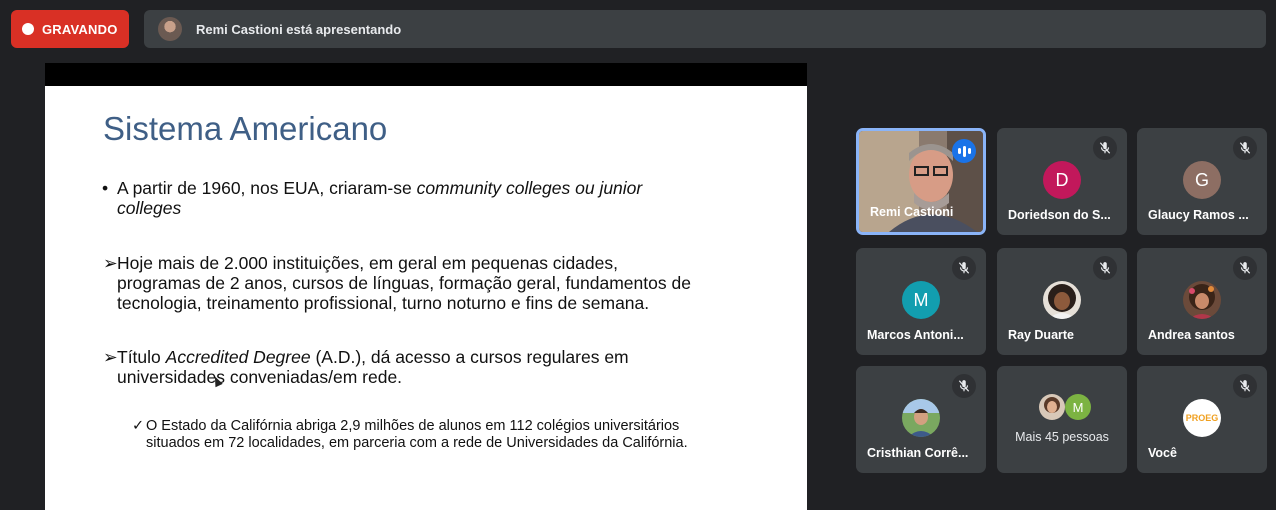  Describe the element at coordinates (245, 128) in the screenshot. I see `slide-title: Sistema Americano` at that location.